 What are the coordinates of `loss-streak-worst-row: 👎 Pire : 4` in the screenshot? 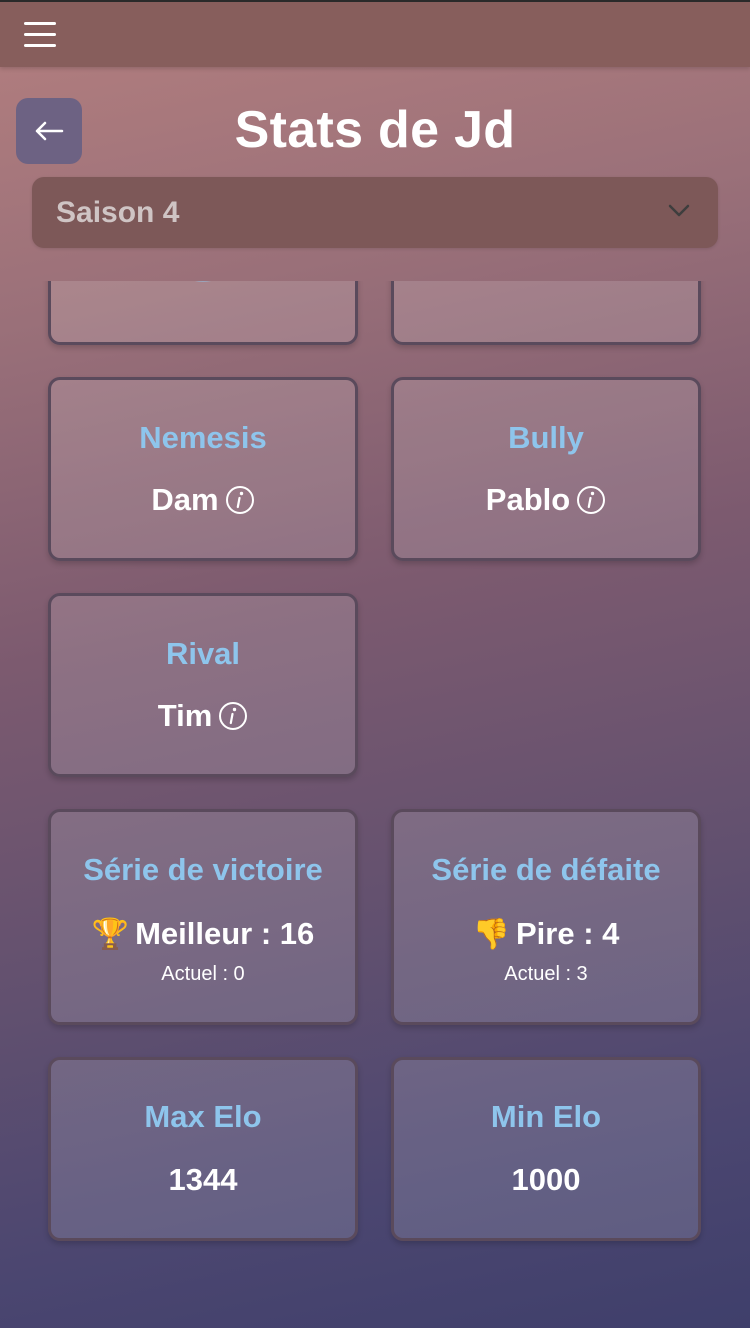 It's located at (546, 934).